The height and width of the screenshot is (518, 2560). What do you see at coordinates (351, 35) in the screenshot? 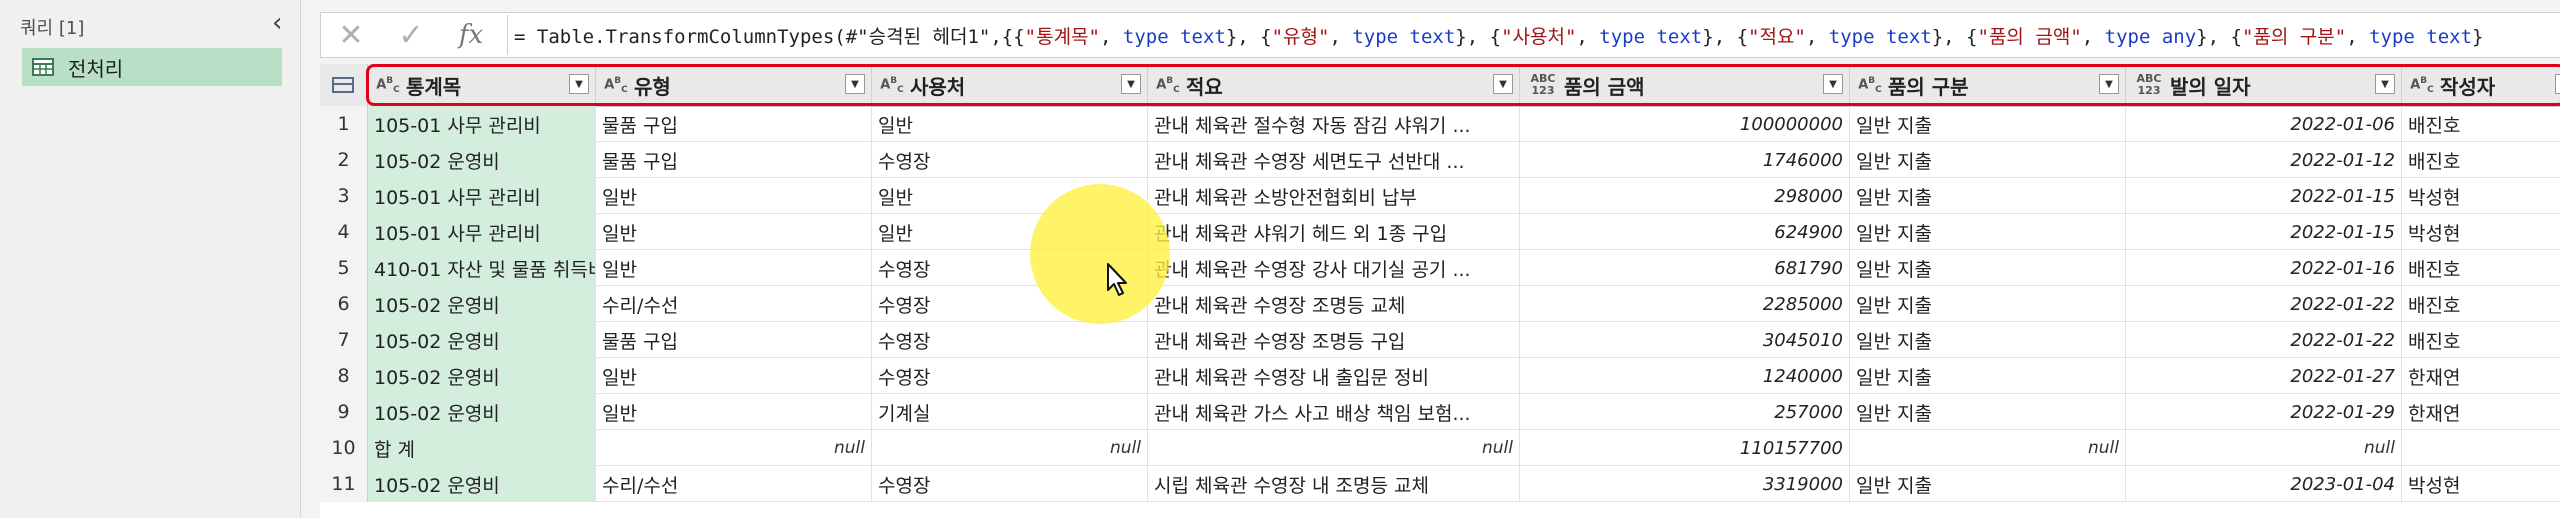
I see `cancel-icon: ✕` at bounding box center [351, 35].